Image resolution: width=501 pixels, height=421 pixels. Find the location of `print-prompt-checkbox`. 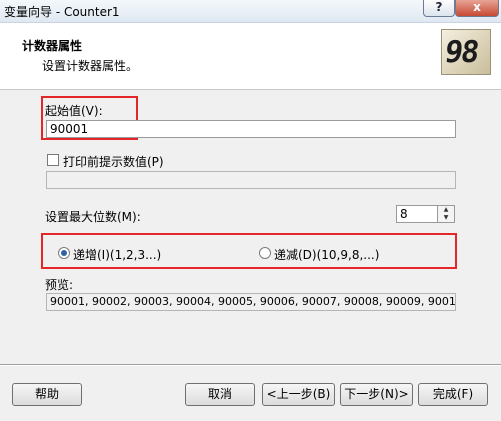

print-prompt-checkbox is located at coordinates (53, 160).